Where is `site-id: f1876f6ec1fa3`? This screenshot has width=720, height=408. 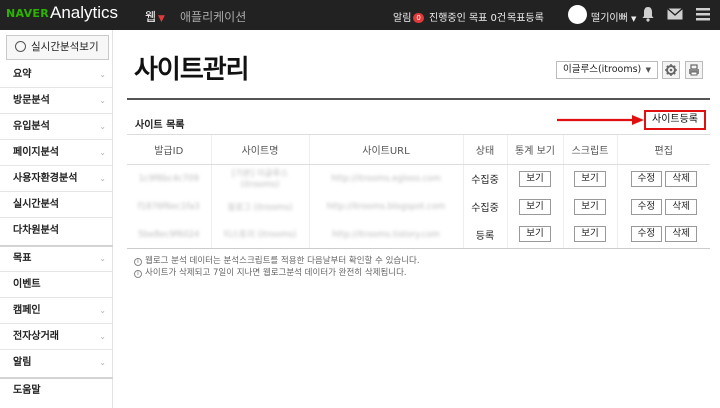 site-id: f1876f6ec1fa3 is located at coordinates (168, 207).